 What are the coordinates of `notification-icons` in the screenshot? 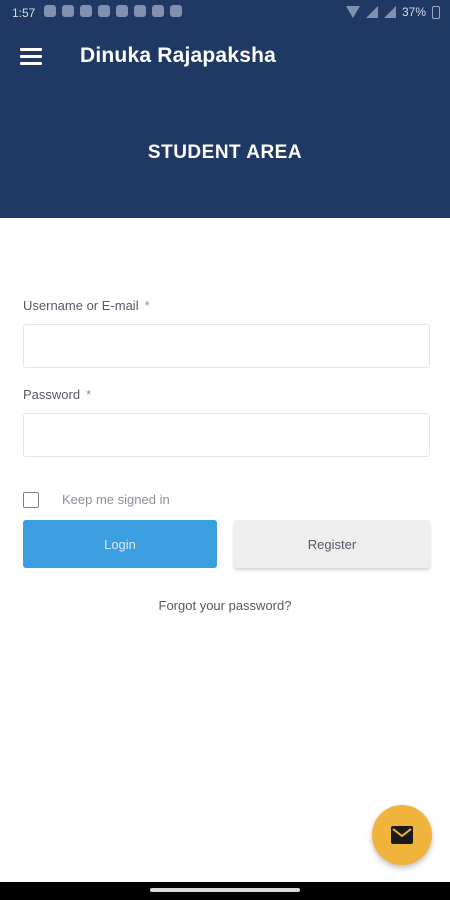 It's located at (113, 11).